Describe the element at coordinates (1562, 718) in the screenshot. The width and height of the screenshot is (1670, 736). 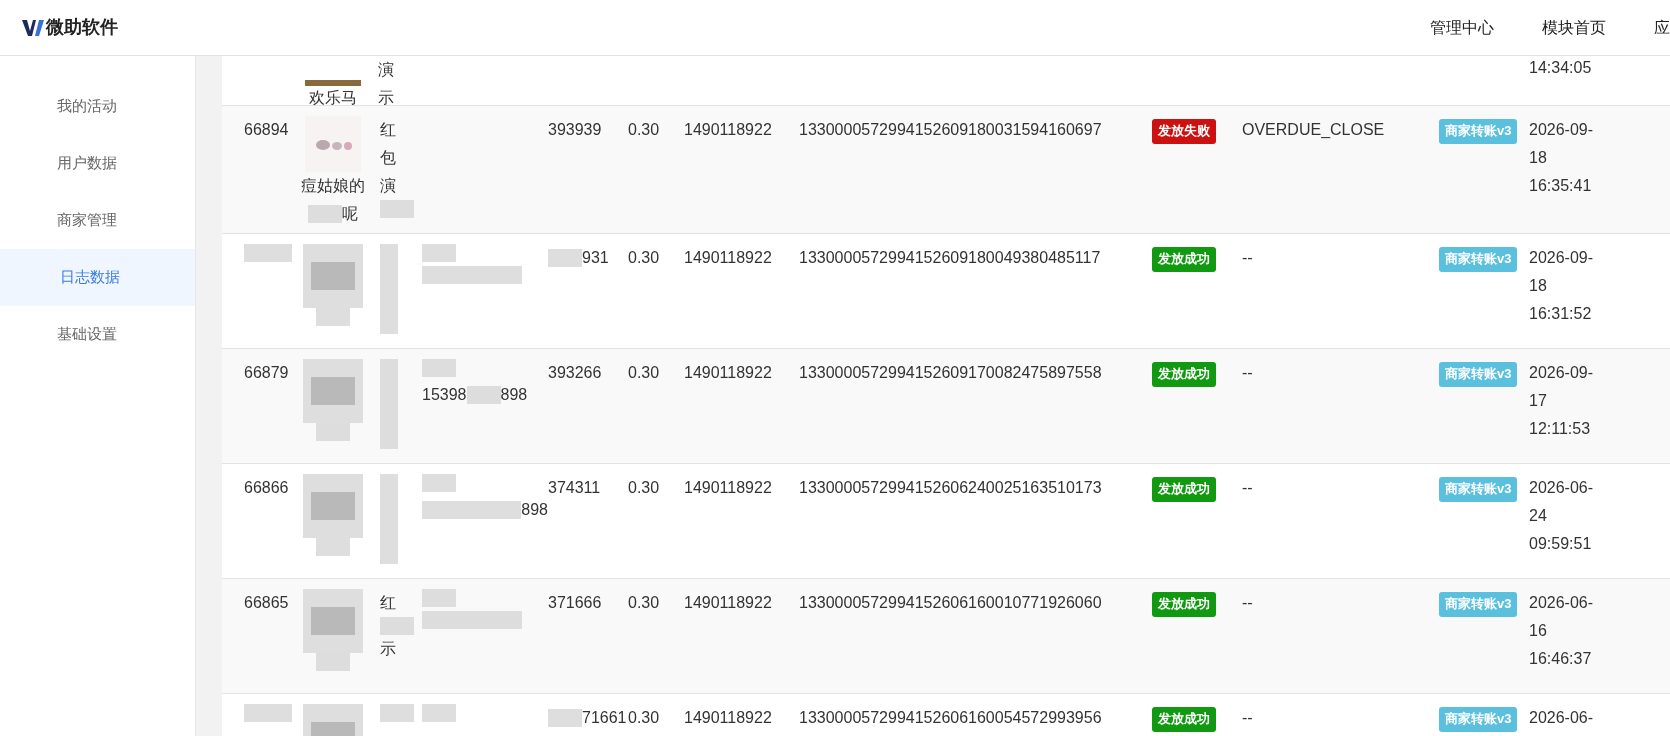
I see `time-text: 2026-06-` at that location.